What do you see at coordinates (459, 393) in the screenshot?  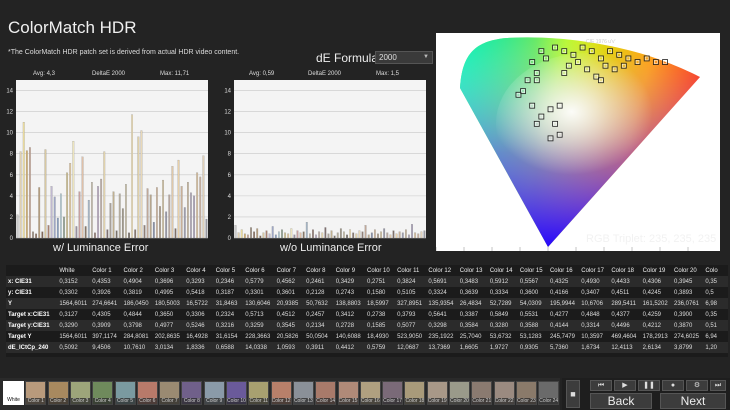 I see `patch-swatch: Color 20` at bounding box center [459, 393].